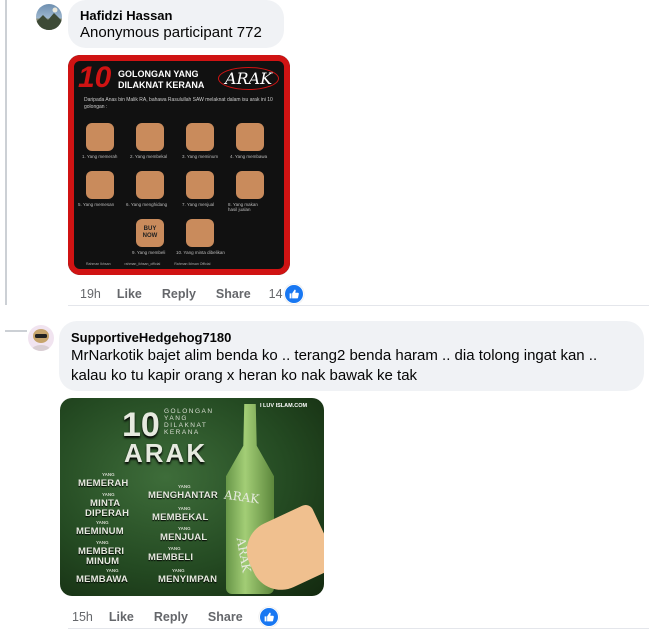  I want to click on comment-time: 19h, so click(90, 294).